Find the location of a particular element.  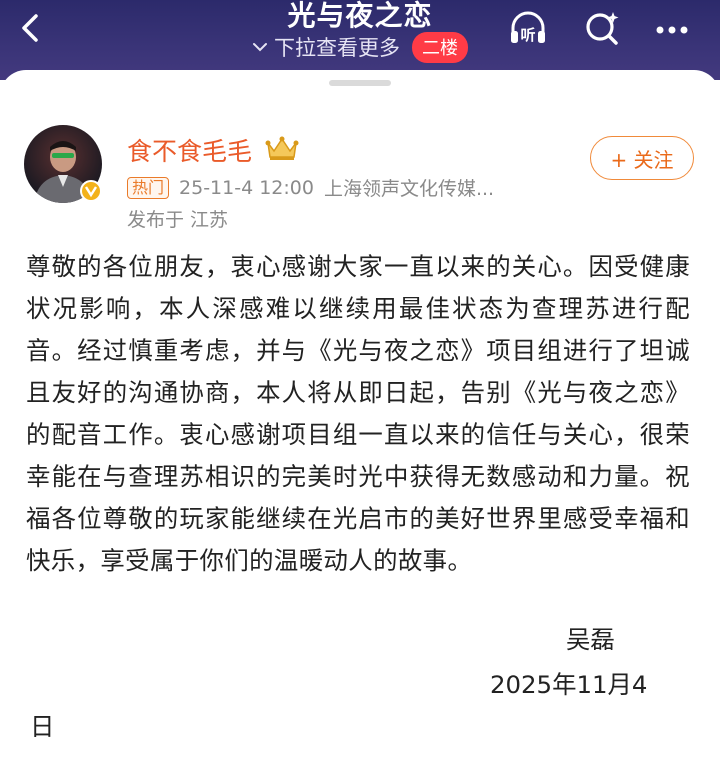

chevron-down-icon is located at coordinates (260, 47).